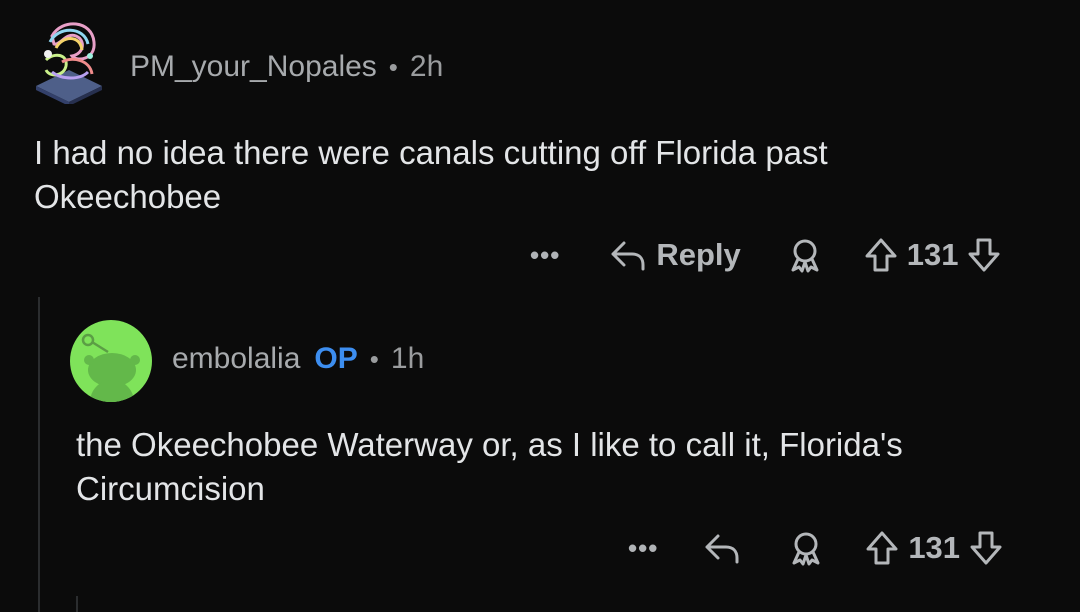 Image resolution: width=1080 pixels, height=612 pixels. Describe the element at coordinates (253, 67) in the screenshot. I see `username: PM_your_Nopales` at that location.